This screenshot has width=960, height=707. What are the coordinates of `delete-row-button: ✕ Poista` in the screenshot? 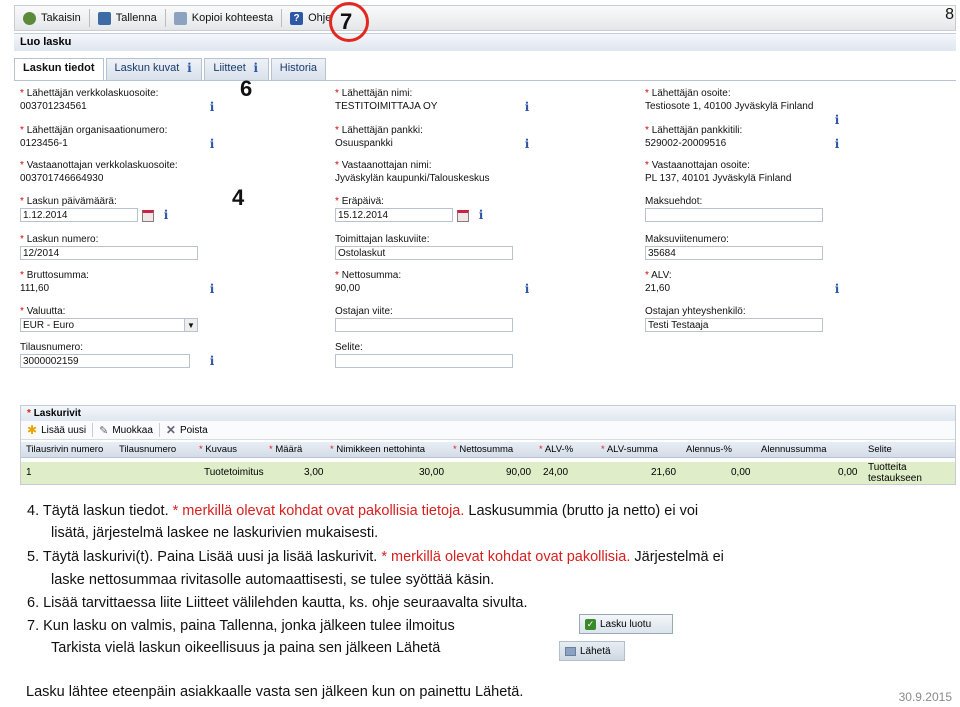 It's located at (187, 430).